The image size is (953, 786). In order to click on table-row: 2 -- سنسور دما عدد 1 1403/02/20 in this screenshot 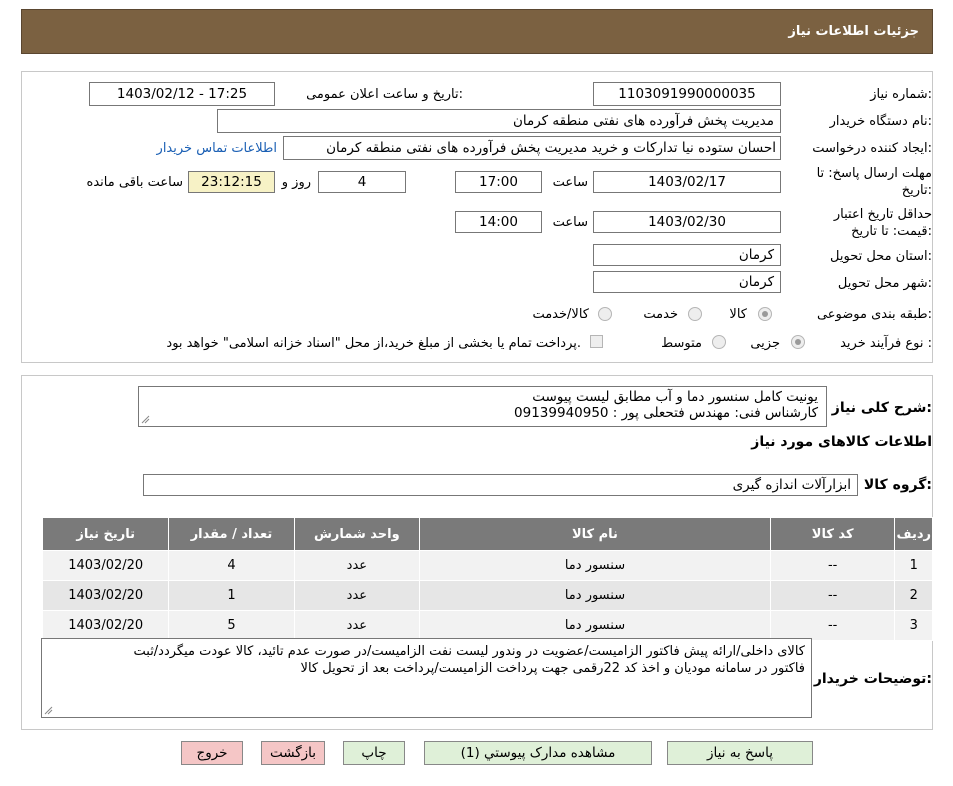, I will do `click(487, 595)`.